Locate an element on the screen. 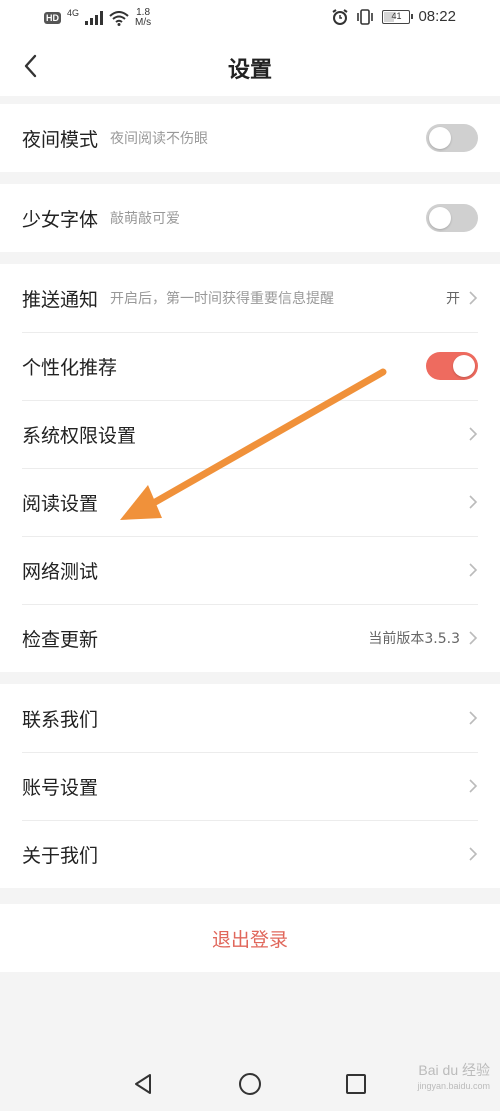 The height and width of the screenshot is (1111, 500). night-mode-title: 夜间模式 is located at coordinates (60, 139).